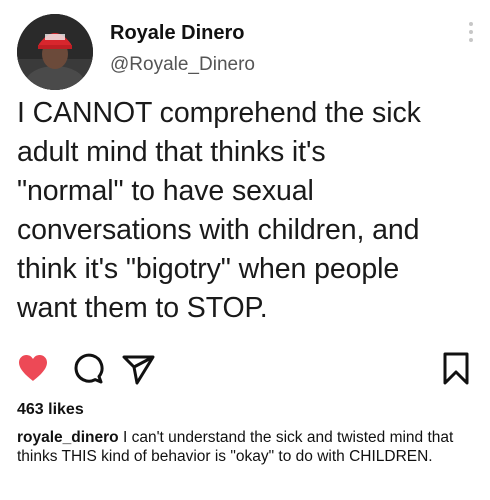  I want to click on user-handle: @Royale_Dinero, so click(182, 65).